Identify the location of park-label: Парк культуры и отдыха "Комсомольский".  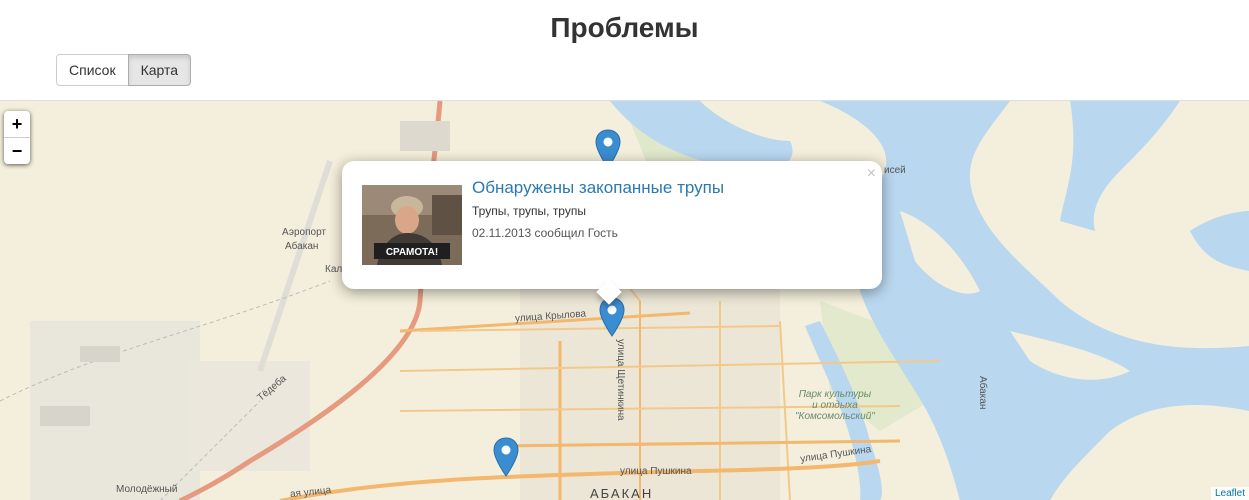
(835, 405).